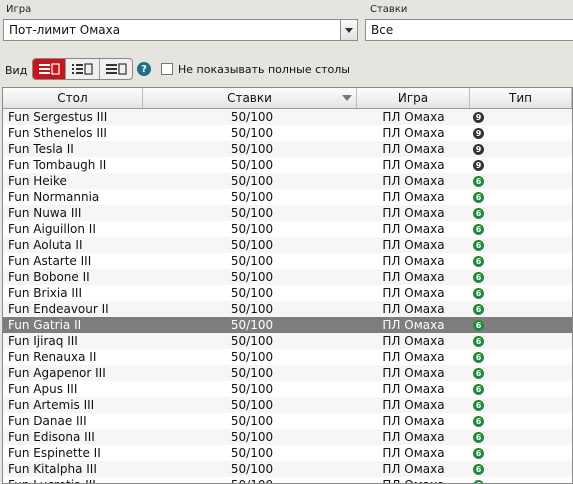  Describe the element at coordinates (45, 325) in the screenshot. I see `table-name-cell: Fun Gatria II` at that location.